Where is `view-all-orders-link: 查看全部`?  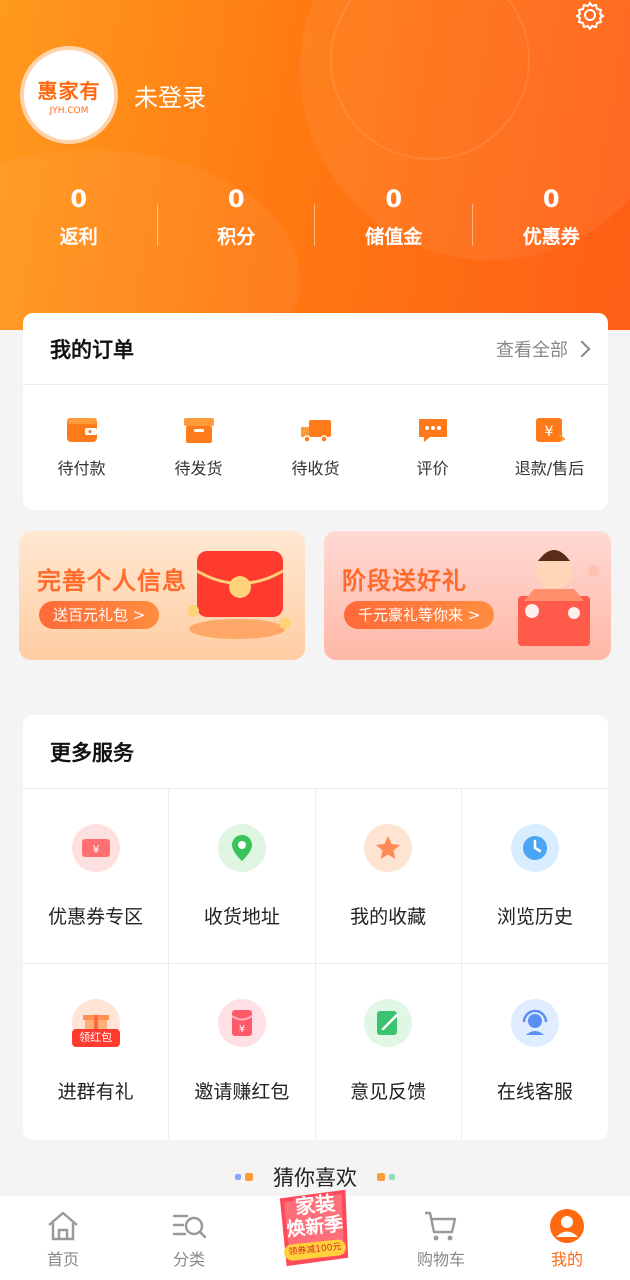 view-all-orders-link: 查看全部 is located at coordinates (543, 349).